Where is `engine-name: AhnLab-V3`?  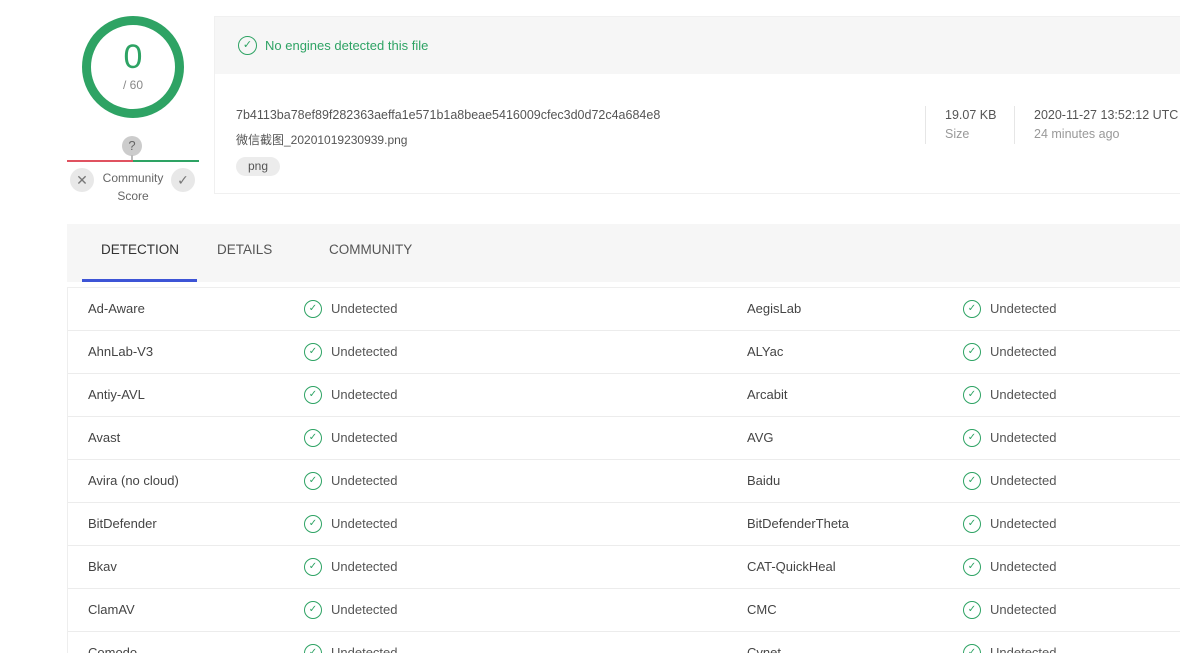
engine-name: AhnLab-V3 is located at coordinates (120, 351).